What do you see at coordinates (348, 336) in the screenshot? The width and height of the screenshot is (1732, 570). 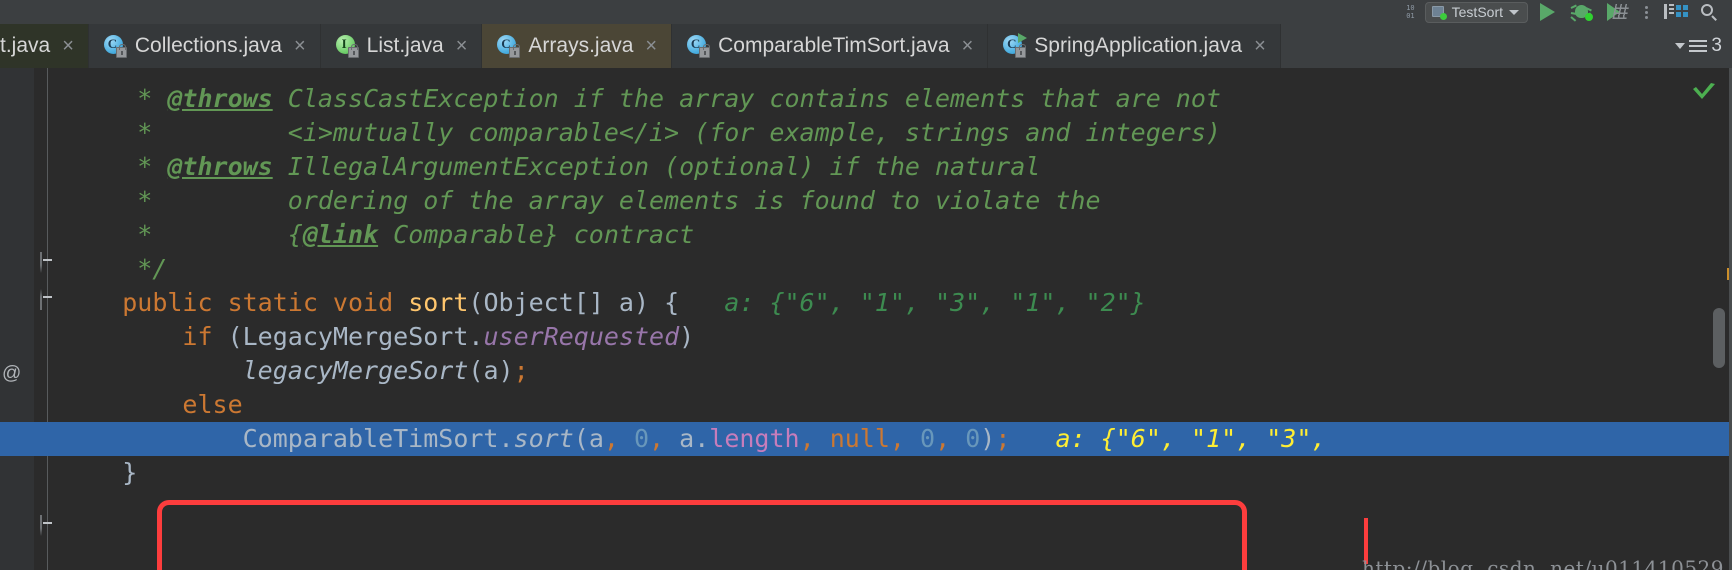 I see `code-token: (LegacyMergeSort.` at bounding box center [348, 336].